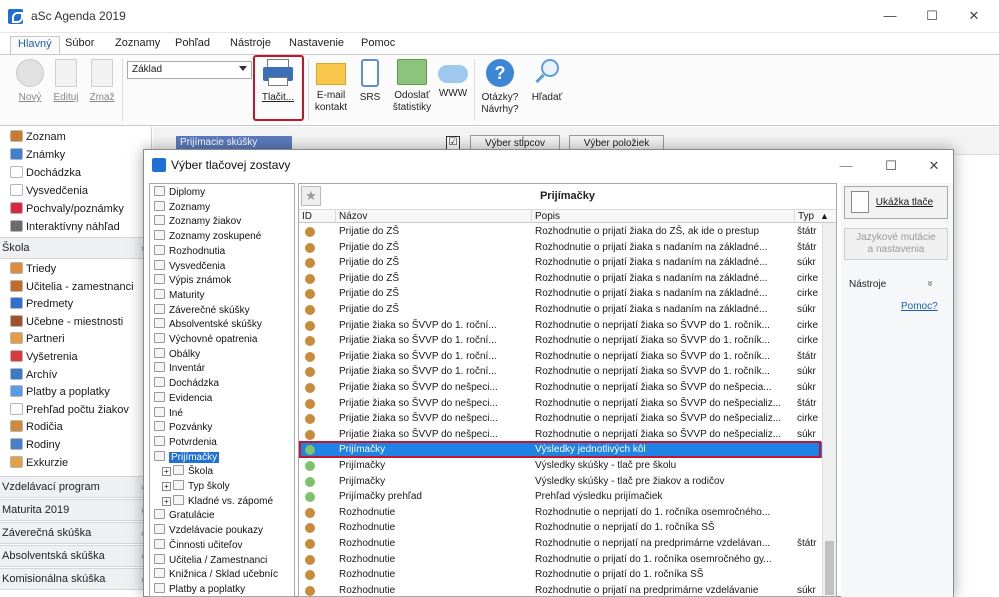 The width and height of the screenshot is (999, 597). What do you see at coordinates (500, 87) in the screenshot?
I see `faq-button: ? Otázky? Návrhy?` at bounding box center [500, 87].